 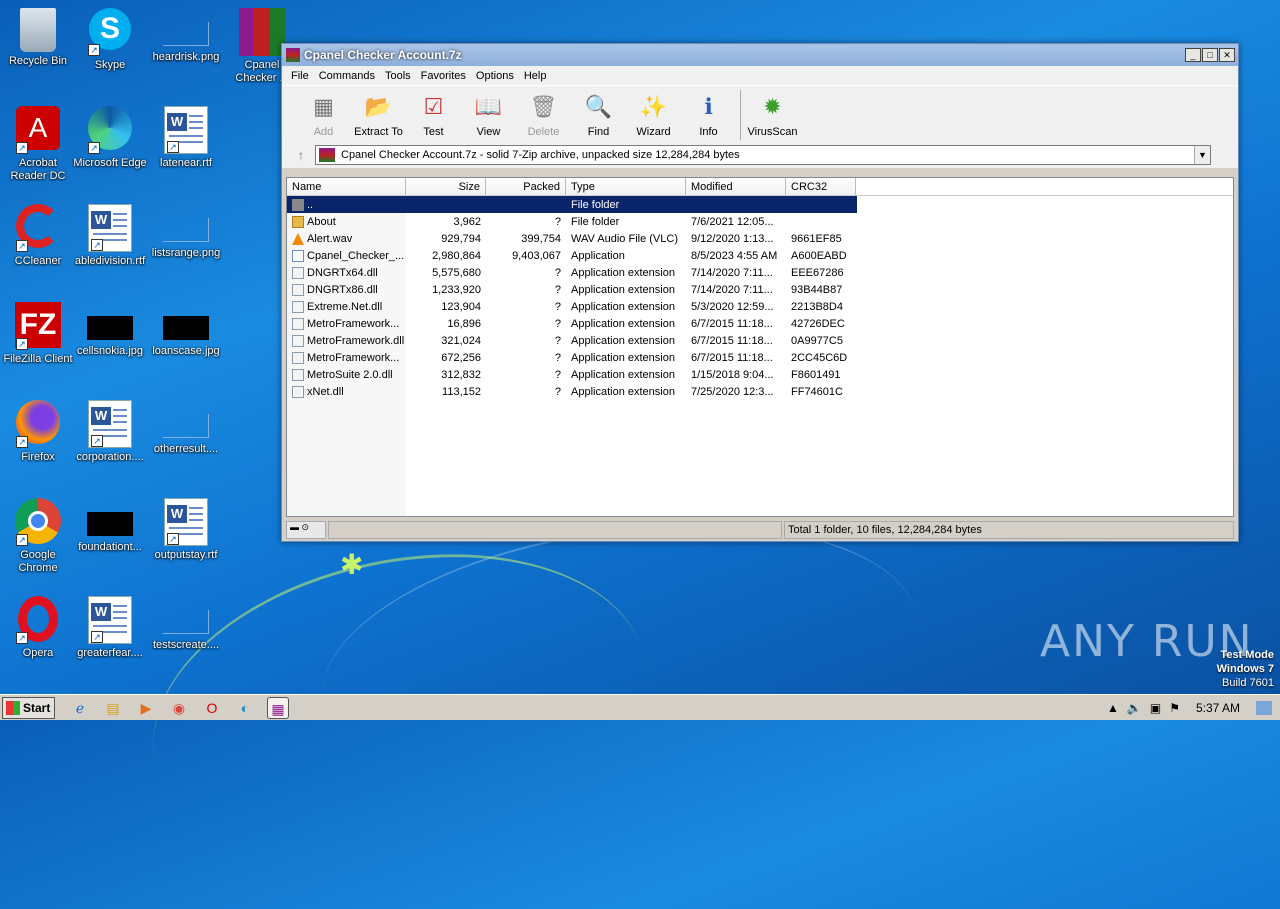 I want to click on toolbar-label: Wizard, so click(x=653, y=132).